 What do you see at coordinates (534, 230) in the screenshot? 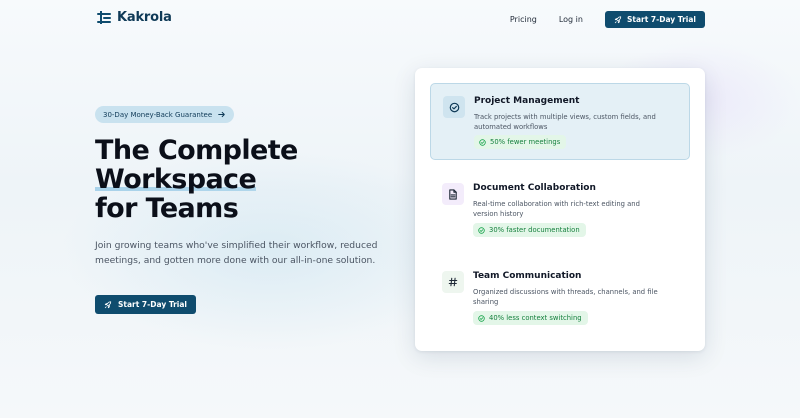
I see `feature-metric-label: 30% faster documentation` at bounding box center [534, 230].